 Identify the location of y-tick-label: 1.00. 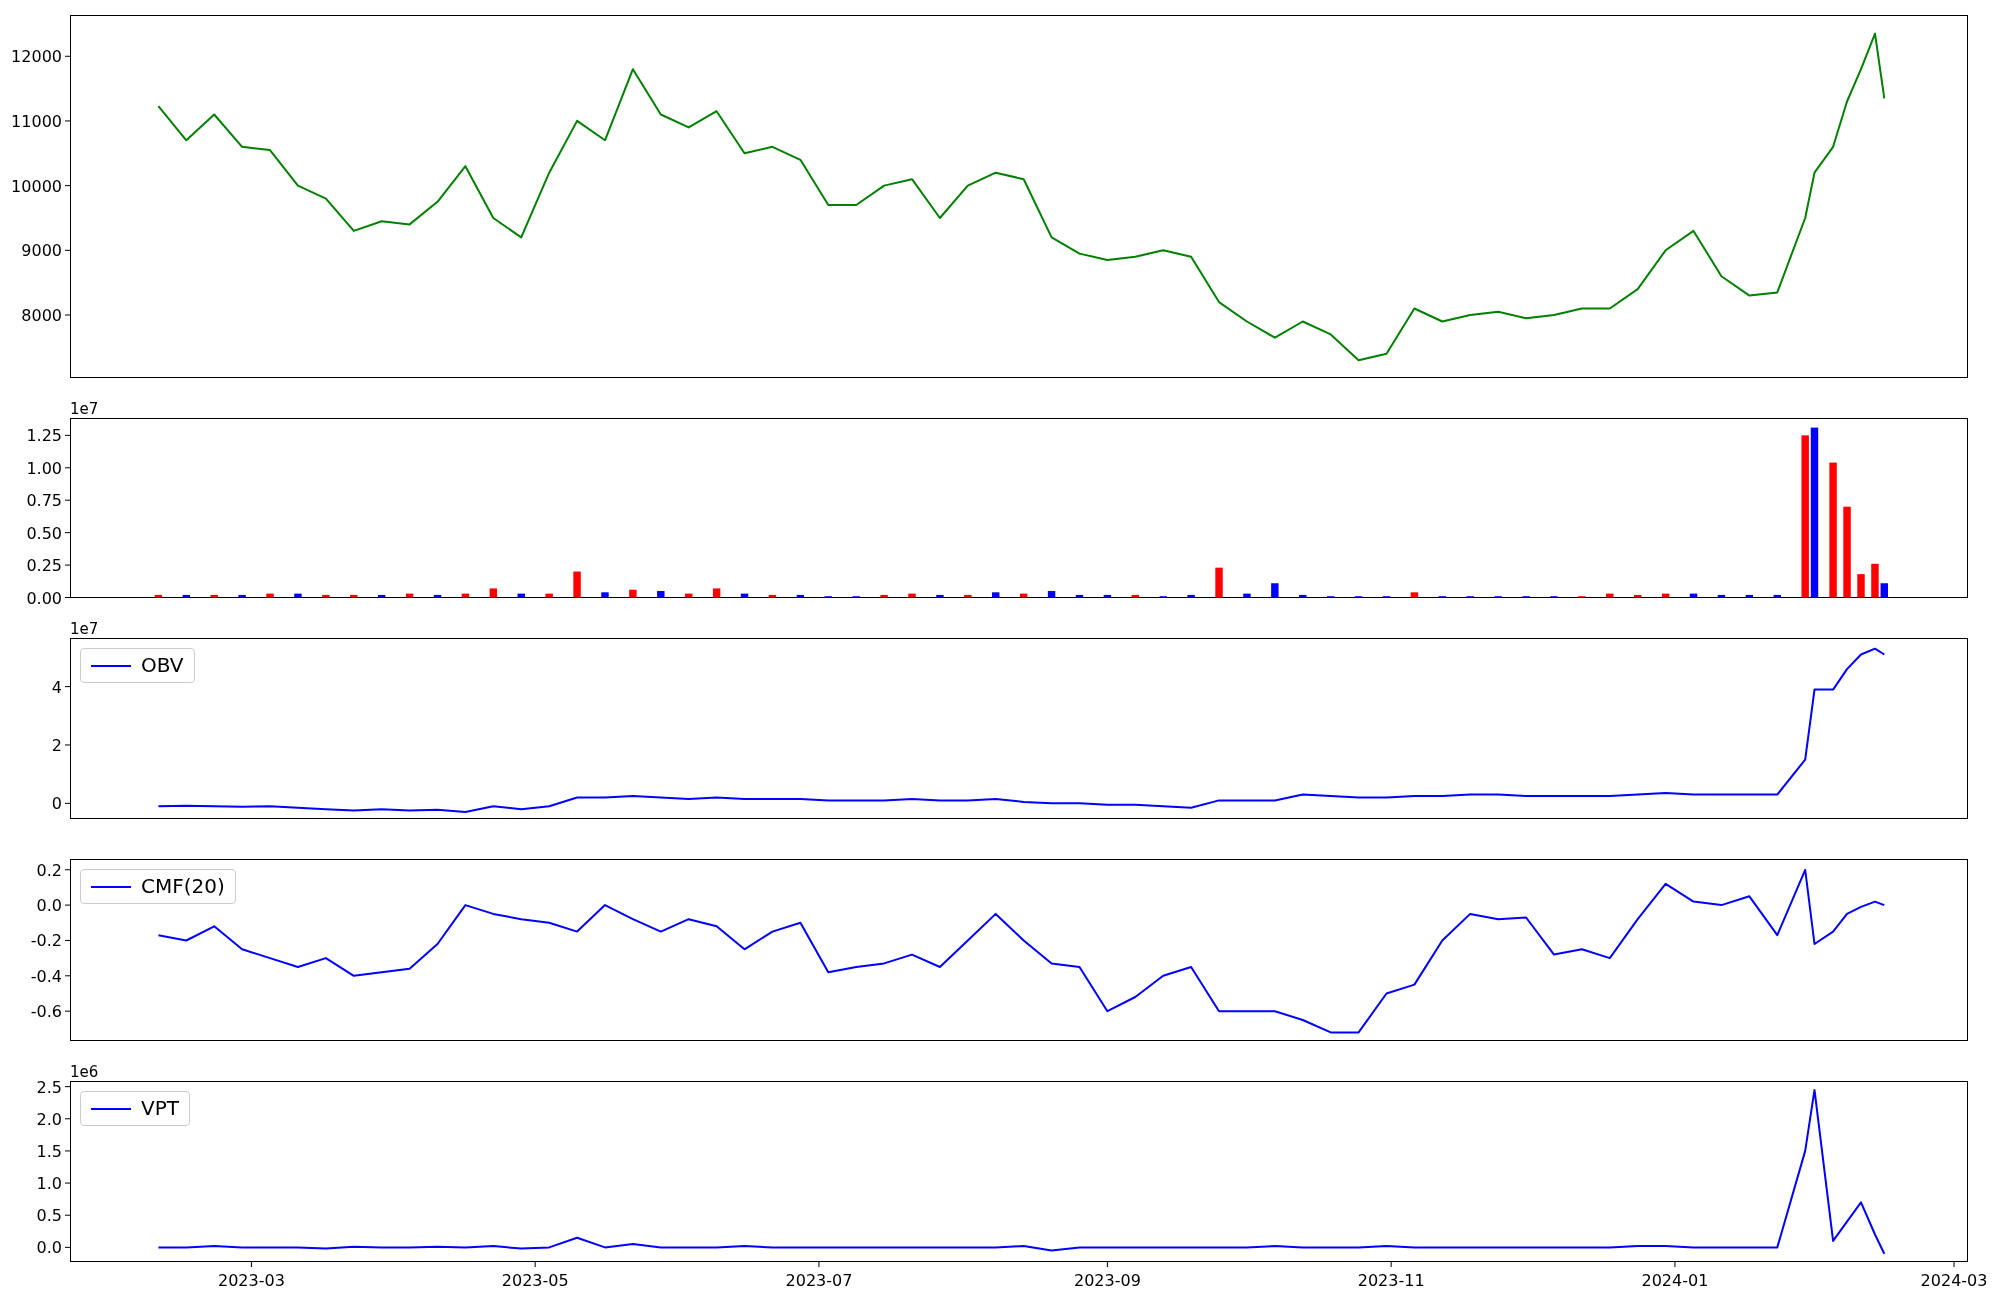
(44, 468).